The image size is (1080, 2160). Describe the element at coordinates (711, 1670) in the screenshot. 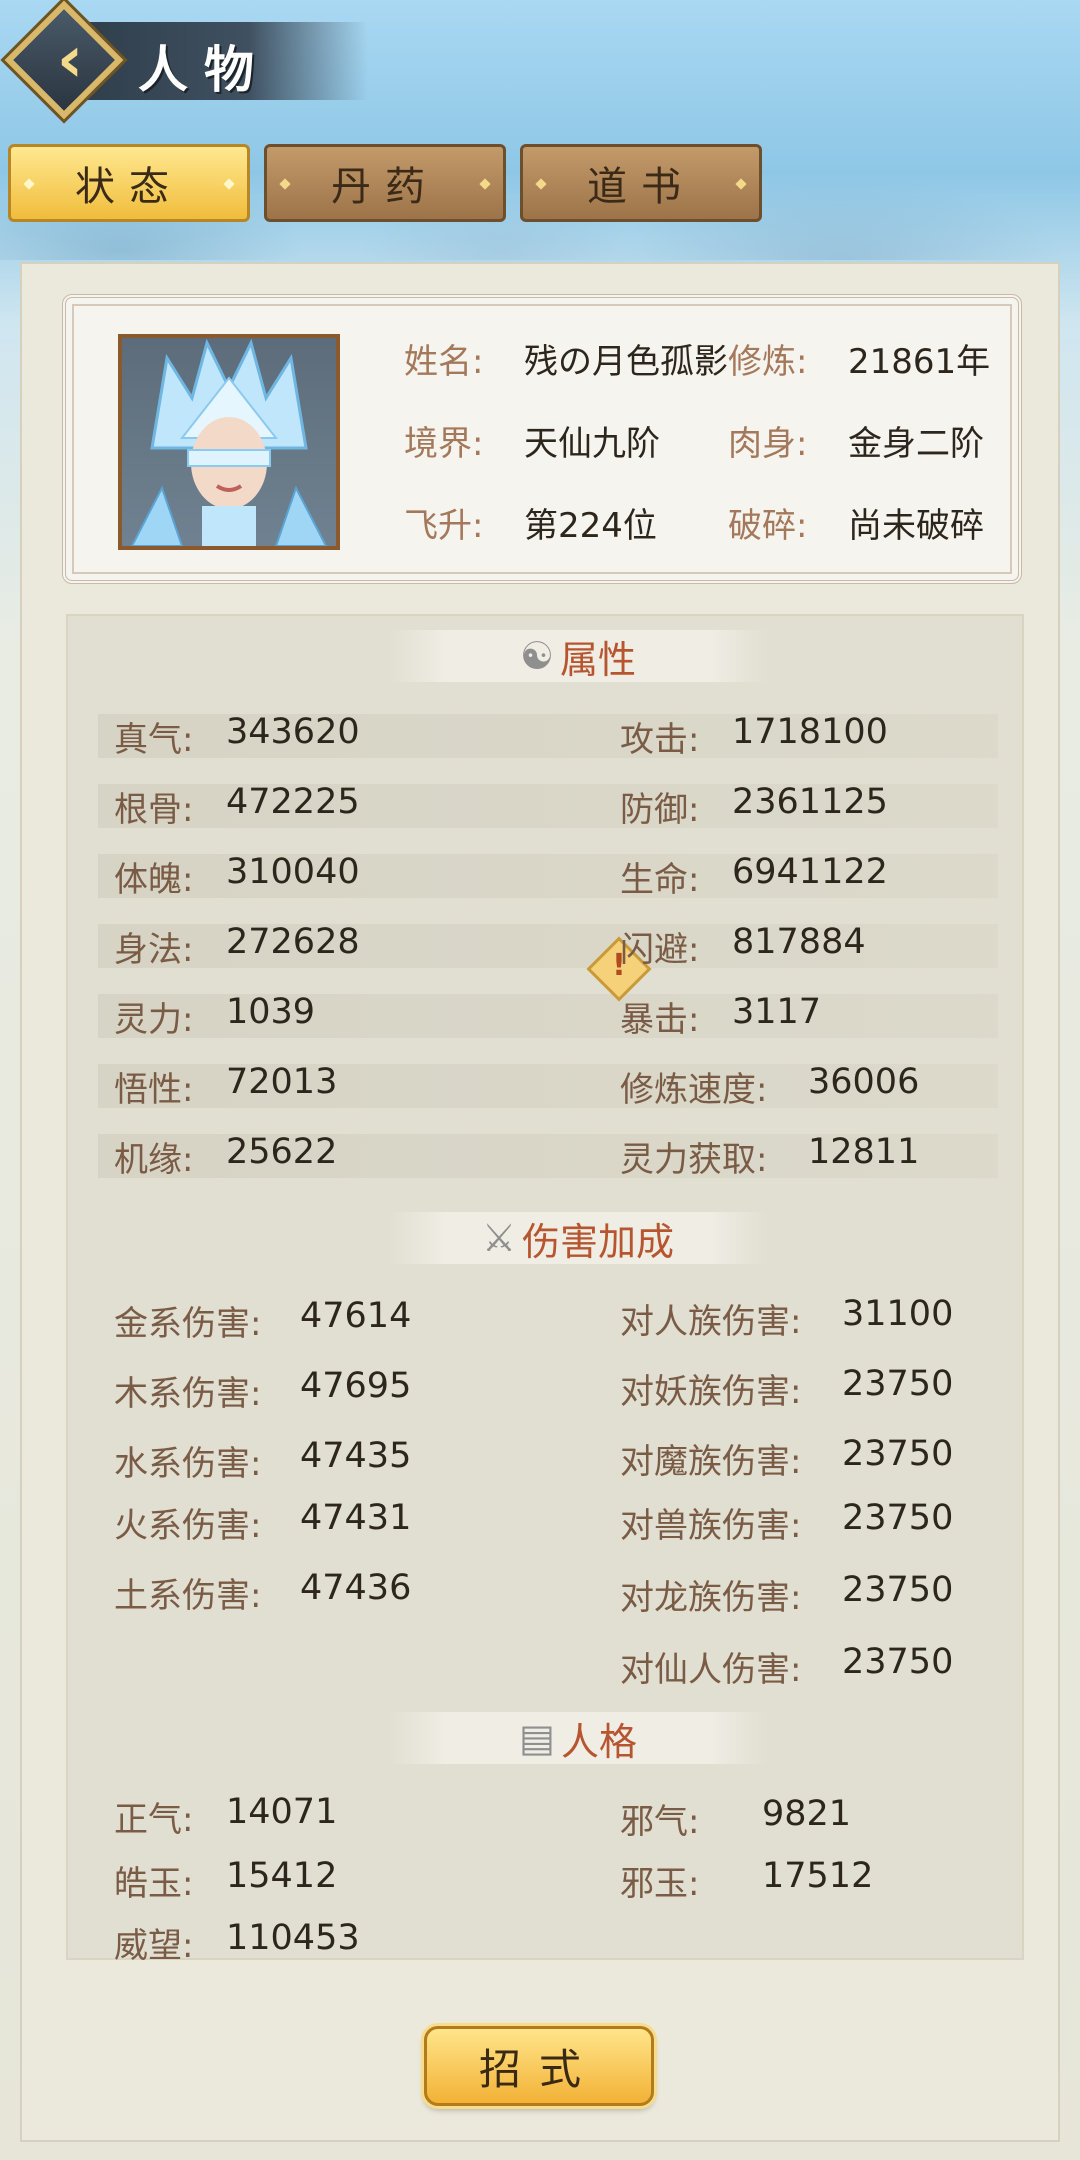

I see `stat-label: 对仙人伤害:` at that location.